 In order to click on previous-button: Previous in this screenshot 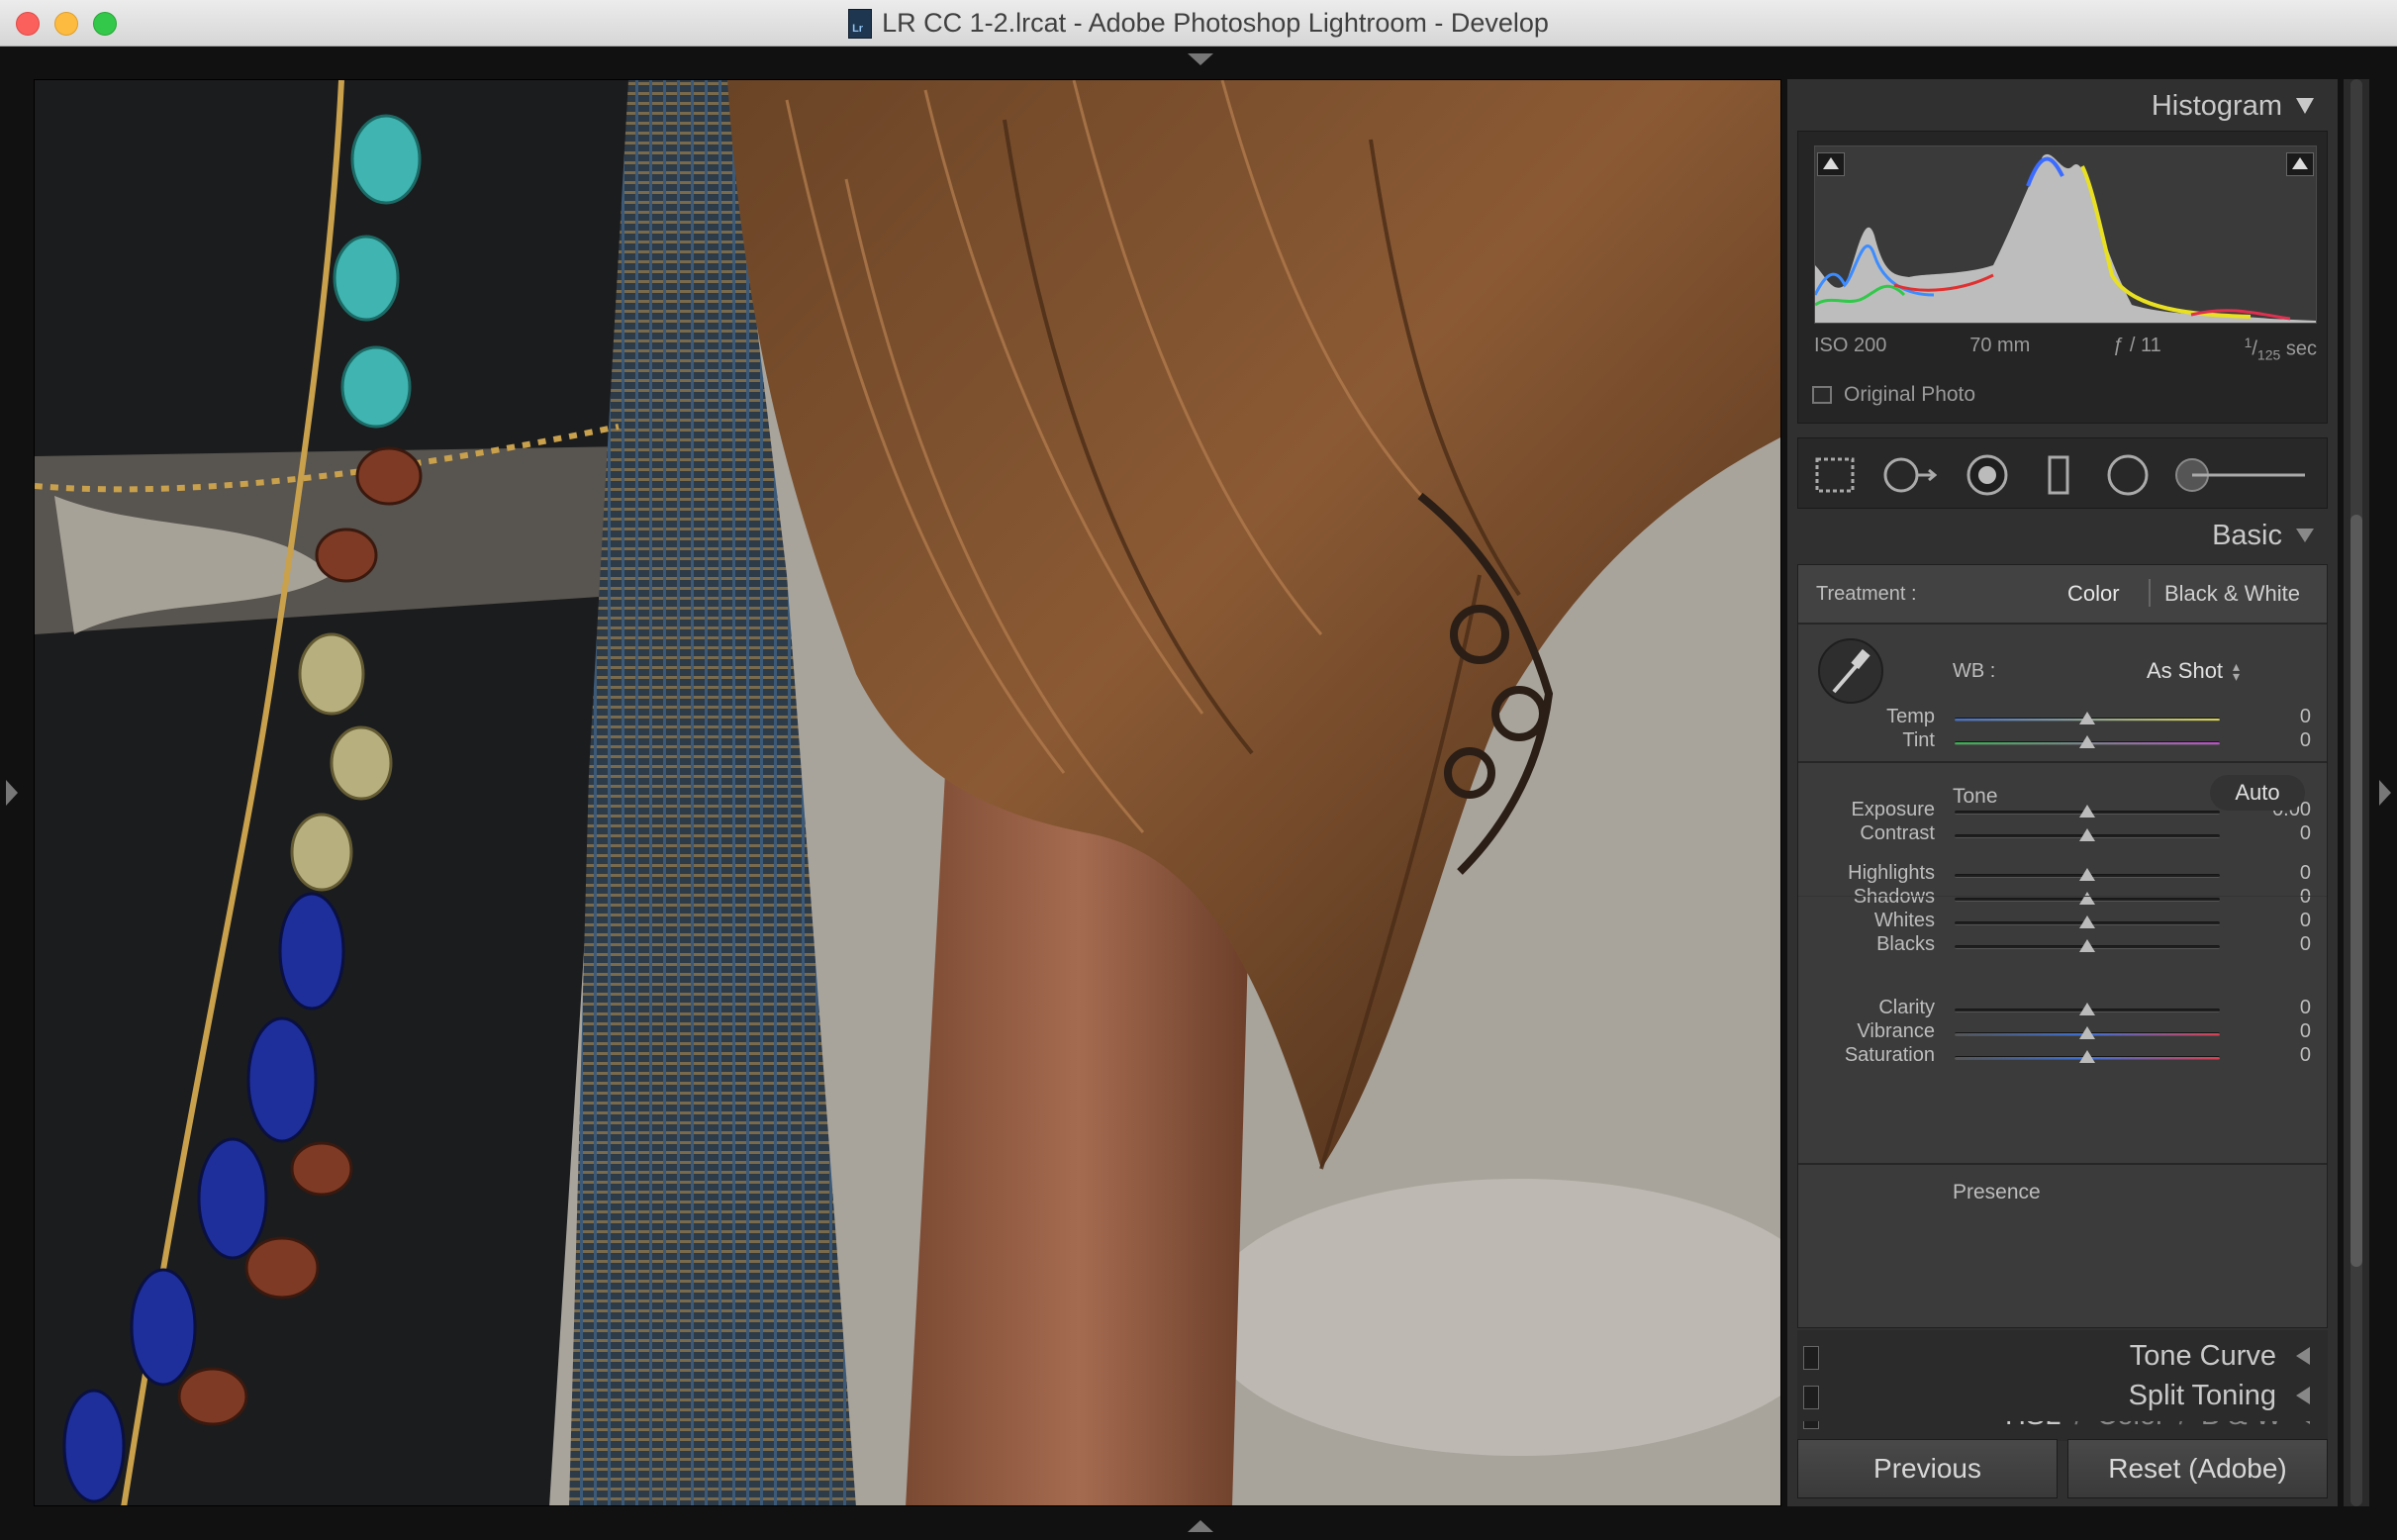, I will do `click(1928, 1468)`.